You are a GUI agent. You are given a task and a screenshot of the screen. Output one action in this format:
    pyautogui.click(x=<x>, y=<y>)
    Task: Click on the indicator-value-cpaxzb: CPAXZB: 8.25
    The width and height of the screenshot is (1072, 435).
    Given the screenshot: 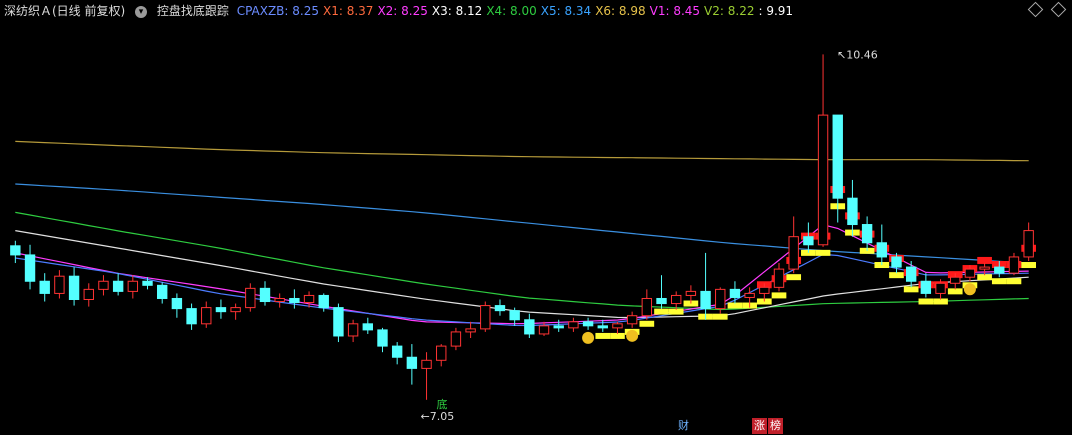 What is the action you would take?
    pyautogui.click(x=277, y=11)
    